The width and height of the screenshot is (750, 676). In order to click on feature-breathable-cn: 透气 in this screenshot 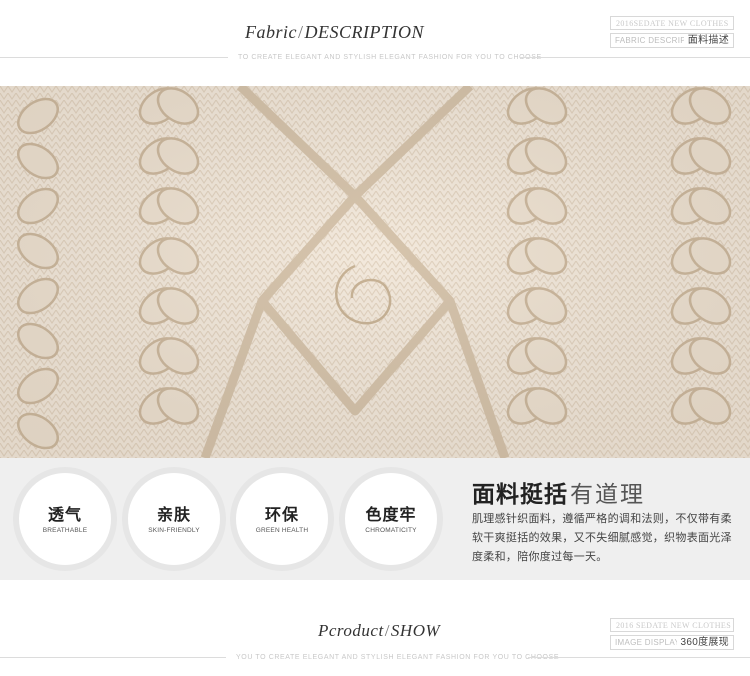, I will do `click(64, 515)`.